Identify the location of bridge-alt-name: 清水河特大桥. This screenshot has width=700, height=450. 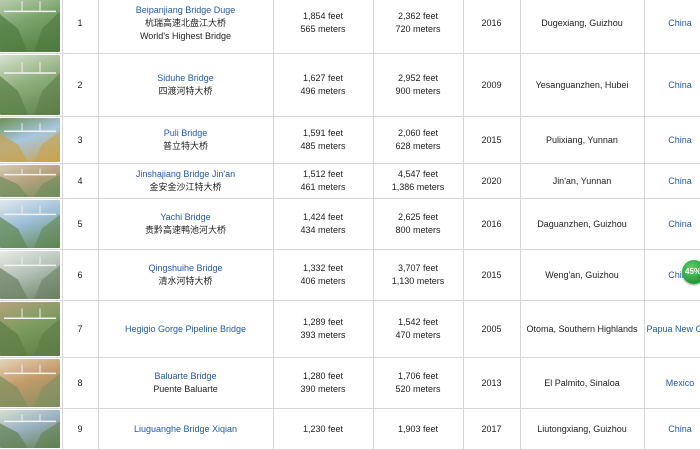
(186, 281).